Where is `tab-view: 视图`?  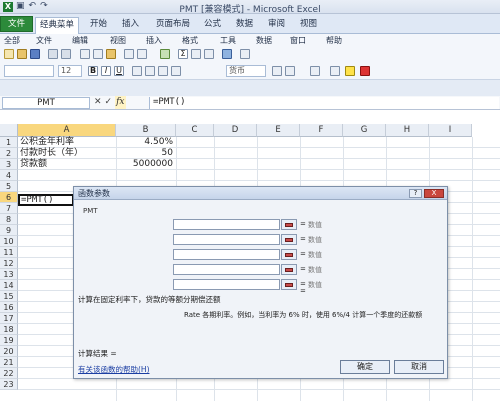 tab-view: 视图 is located at coordinates (308, 25).